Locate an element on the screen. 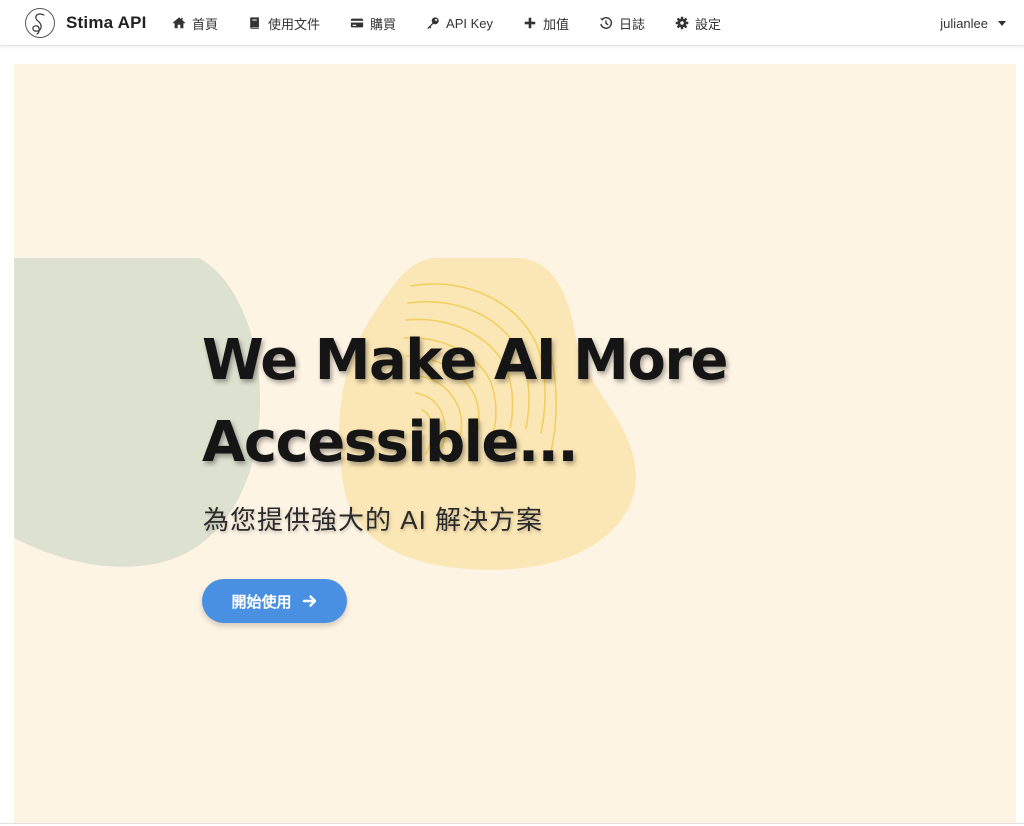 This screenshot has height=826, width=1024. credit-card-icon is located at coordinates (357, 23).